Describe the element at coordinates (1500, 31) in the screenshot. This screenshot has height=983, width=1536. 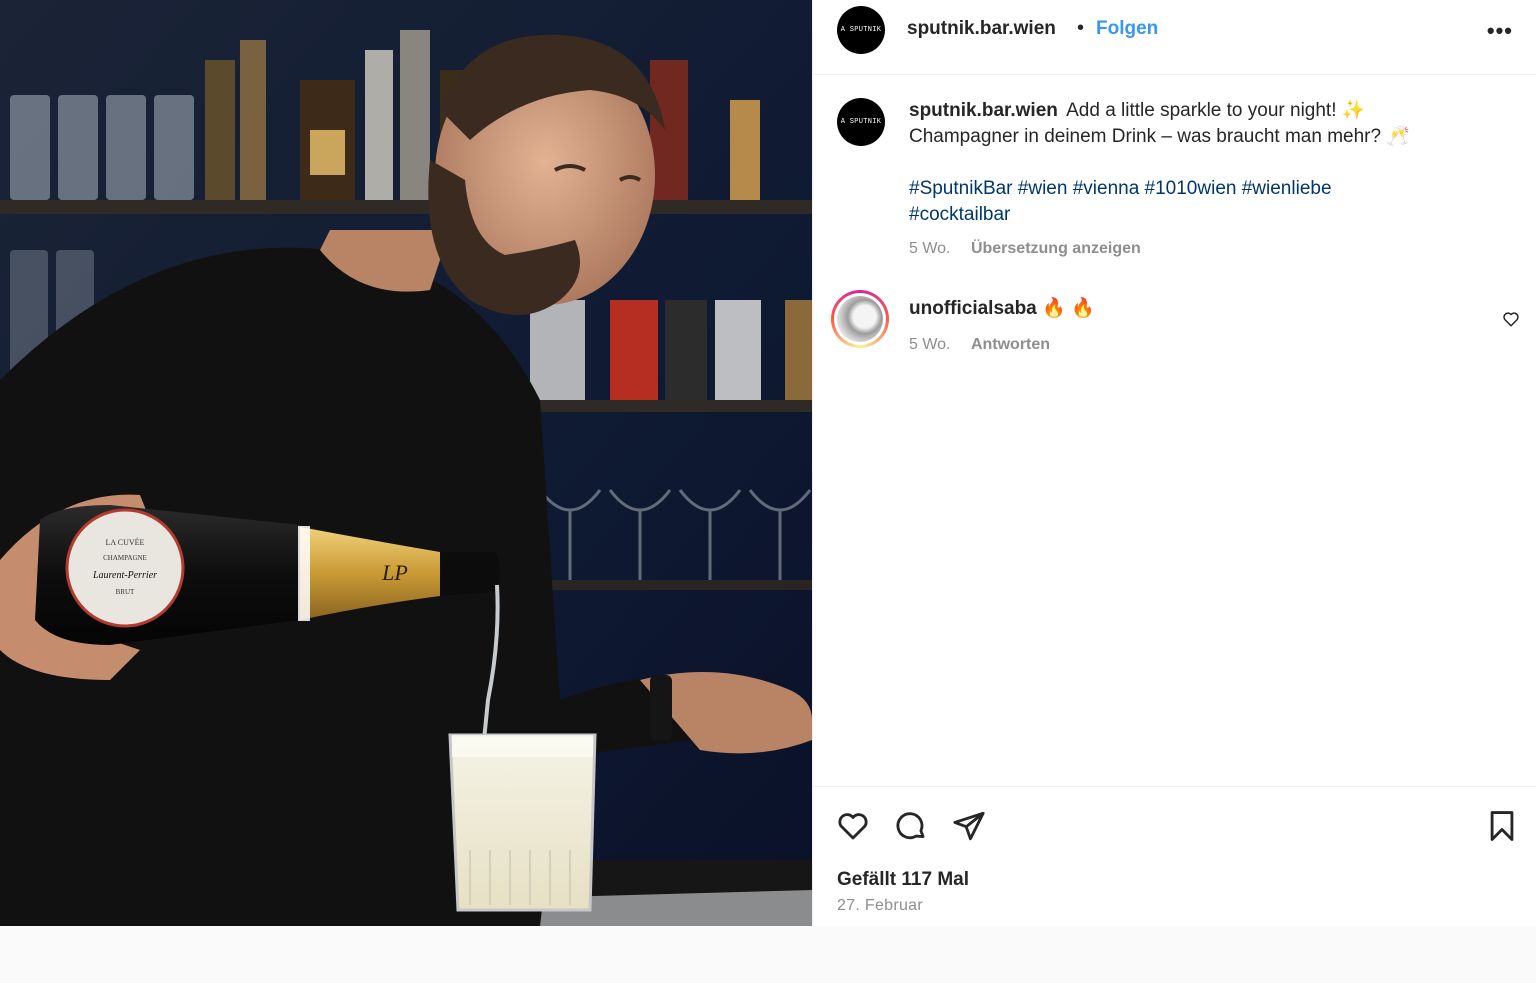
I see `more-options-icon: •••` at that location.